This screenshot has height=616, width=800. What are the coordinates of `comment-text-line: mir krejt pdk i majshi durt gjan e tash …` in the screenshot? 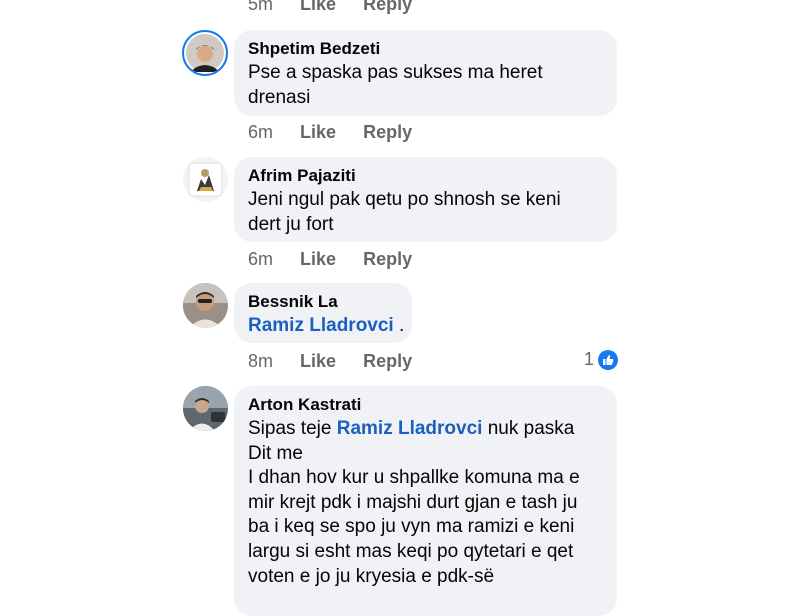 It's located at (413, 502).